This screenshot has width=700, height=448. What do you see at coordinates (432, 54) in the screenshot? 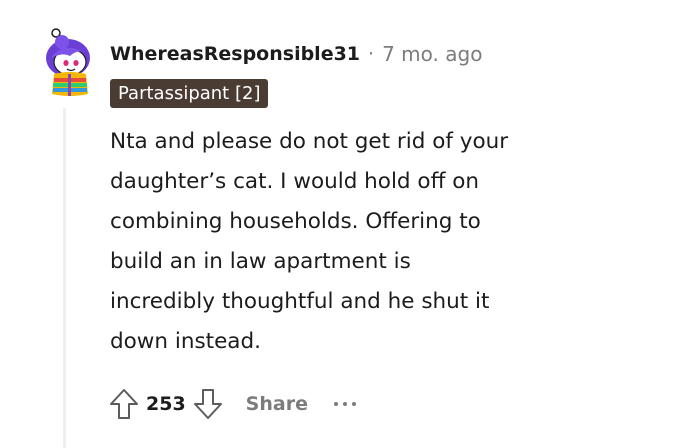
I see `comment-timestamp: 7 mo. ago` at bounding box center [432, 54].